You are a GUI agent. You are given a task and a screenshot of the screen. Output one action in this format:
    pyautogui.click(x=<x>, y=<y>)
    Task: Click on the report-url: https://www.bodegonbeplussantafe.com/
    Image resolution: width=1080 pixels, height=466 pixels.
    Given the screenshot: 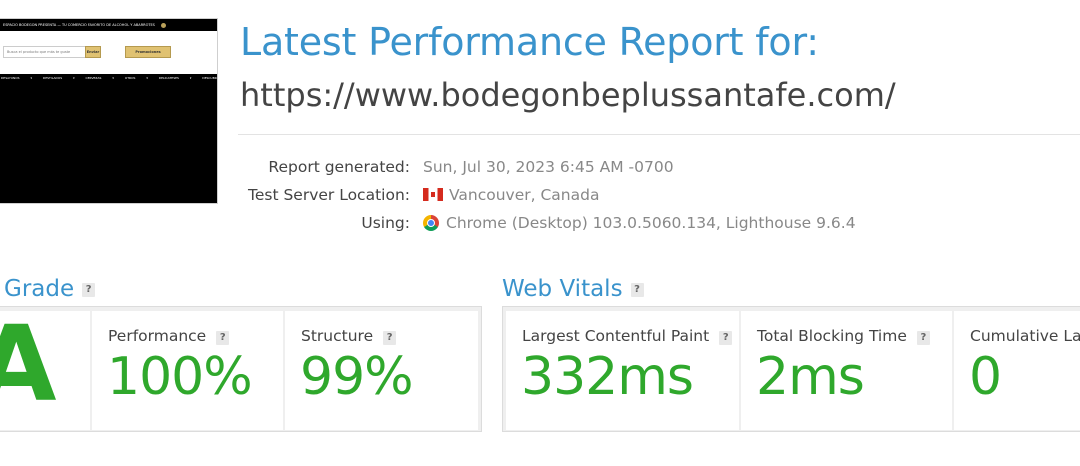 What is the action you would take?
    pyautogui.click(x=568, y=95)
    